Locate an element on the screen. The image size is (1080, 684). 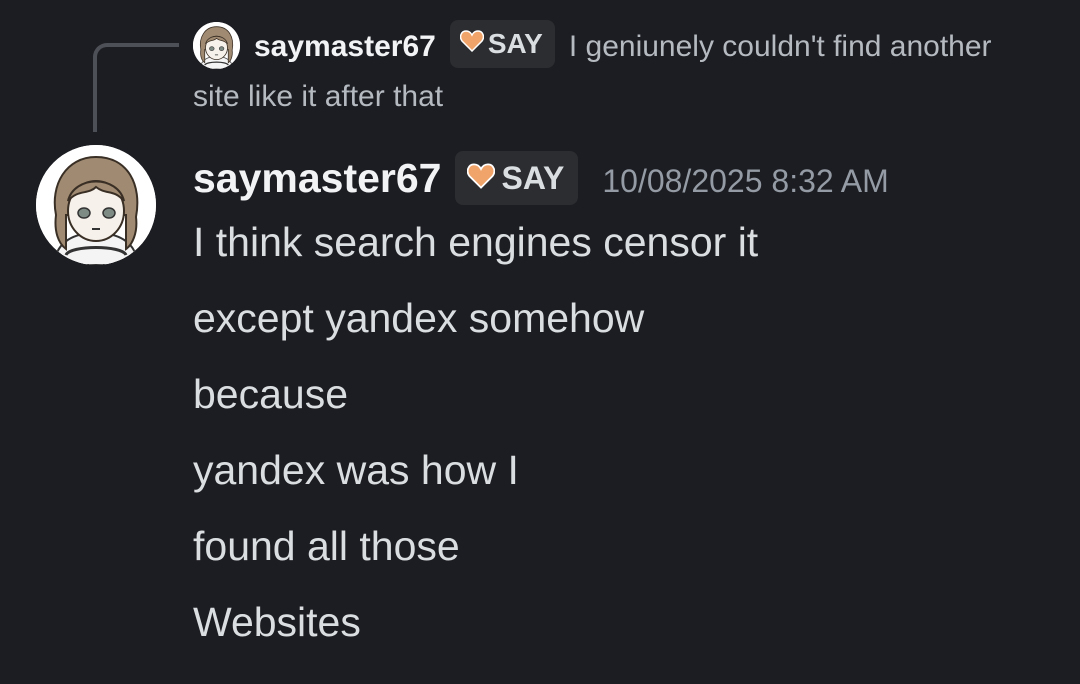
message-timestamp: 10/08/2025 8:32 AM is located at coordinates (745, 181).